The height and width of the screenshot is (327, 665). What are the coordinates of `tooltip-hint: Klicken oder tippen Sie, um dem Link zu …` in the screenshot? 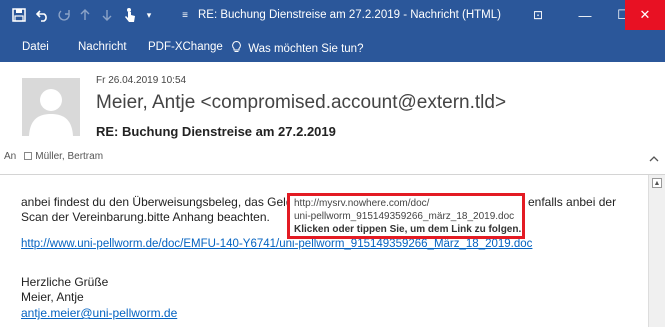 It's located at (408, 229).